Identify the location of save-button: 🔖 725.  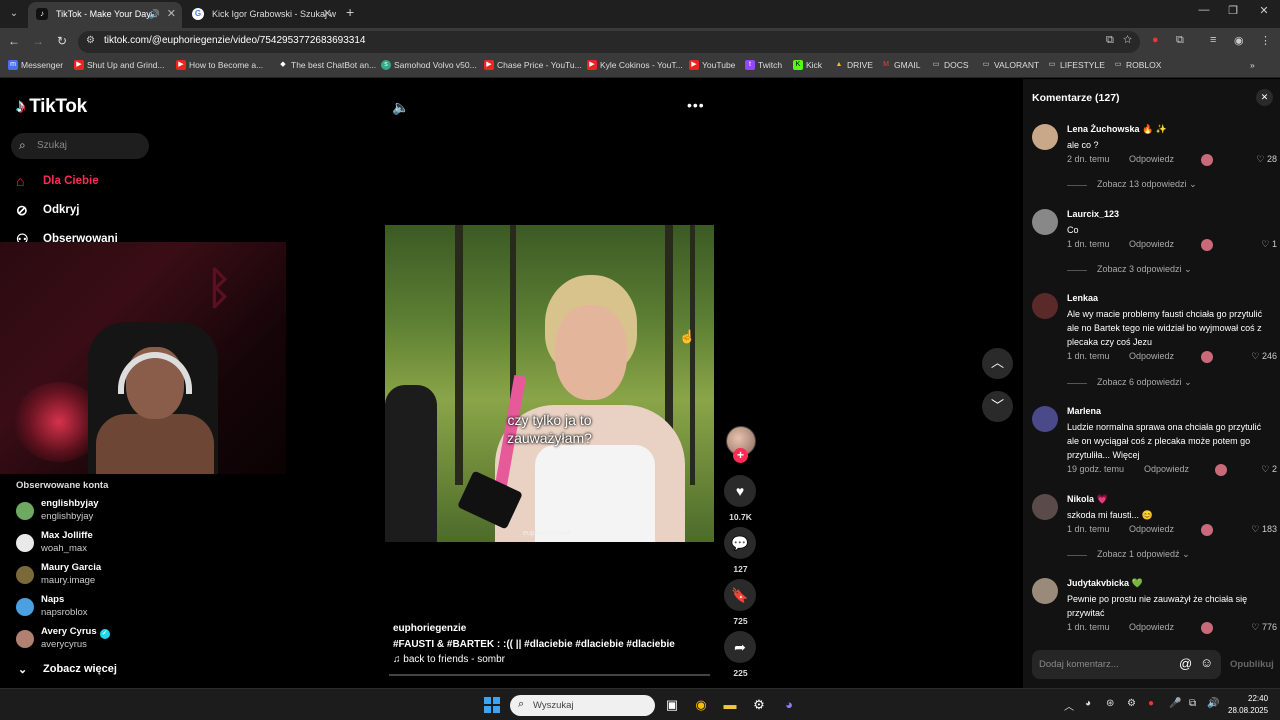
(740, 602).